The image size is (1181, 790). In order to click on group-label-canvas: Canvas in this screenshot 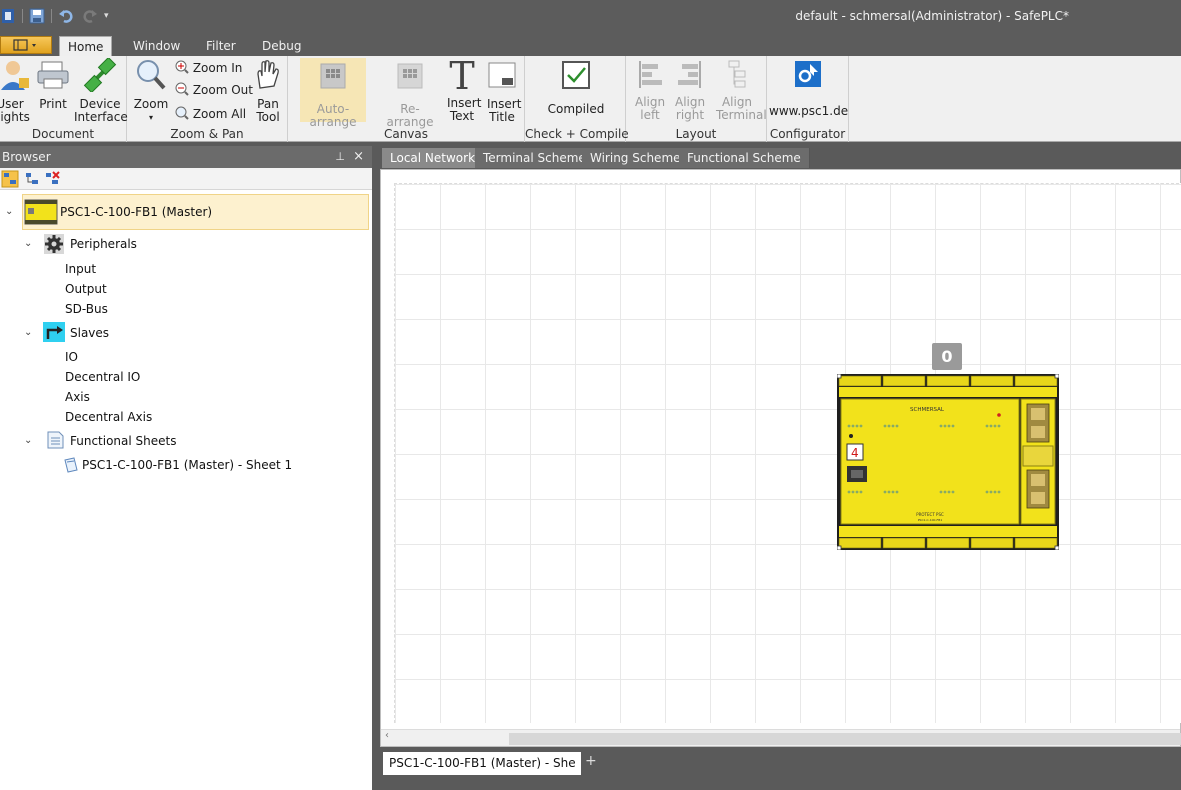, I will do `click(406, 134)`.